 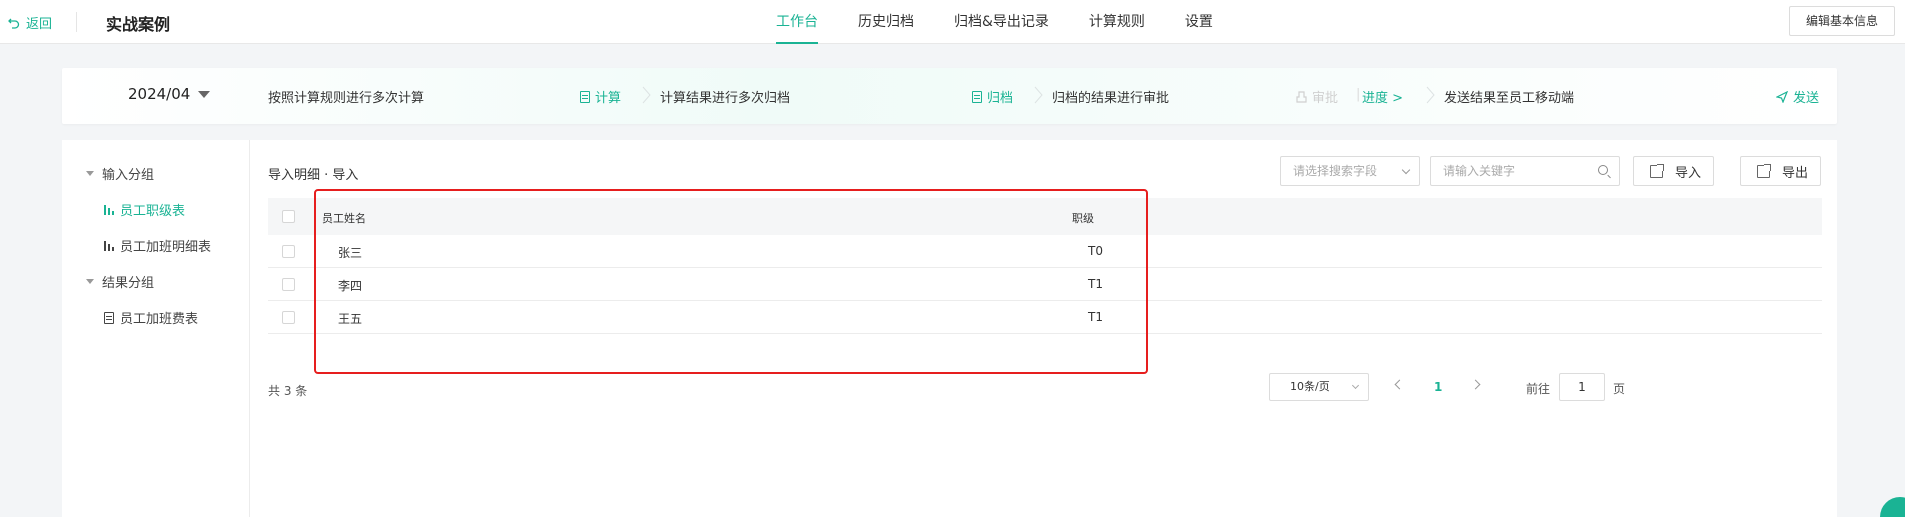 I want to click on archive-button: 归档, so click(x=992, y=96).